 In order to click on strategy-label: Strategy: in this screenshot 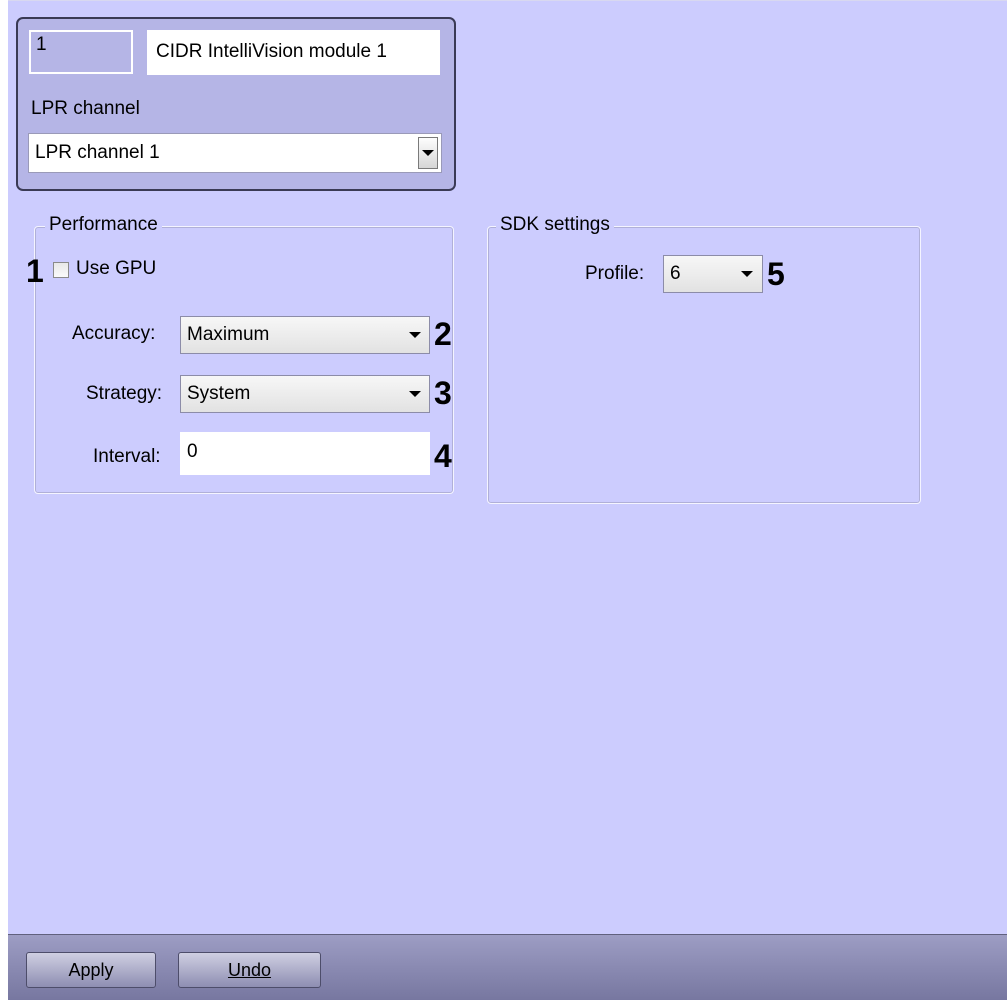, I will do `click(124, 393)`.